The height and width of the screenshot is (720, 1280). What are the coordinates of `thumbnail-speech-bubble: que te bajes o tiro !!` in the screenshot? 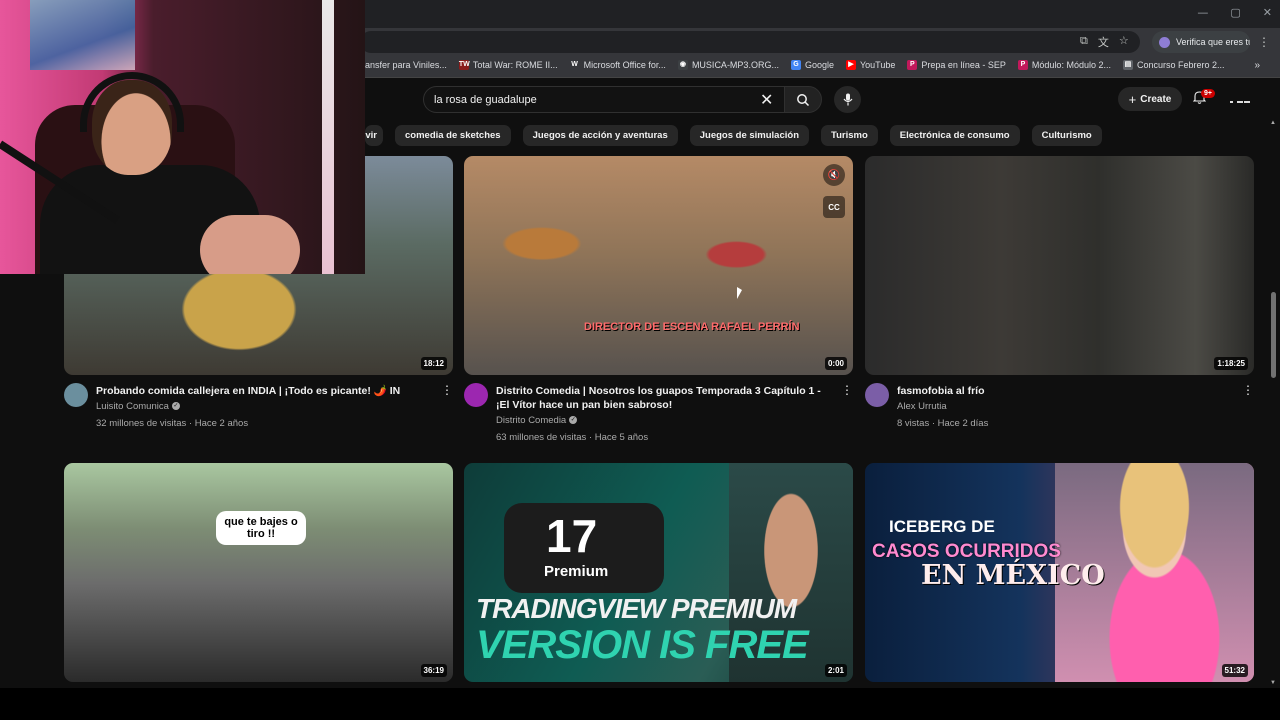 It's located at (261, 528).